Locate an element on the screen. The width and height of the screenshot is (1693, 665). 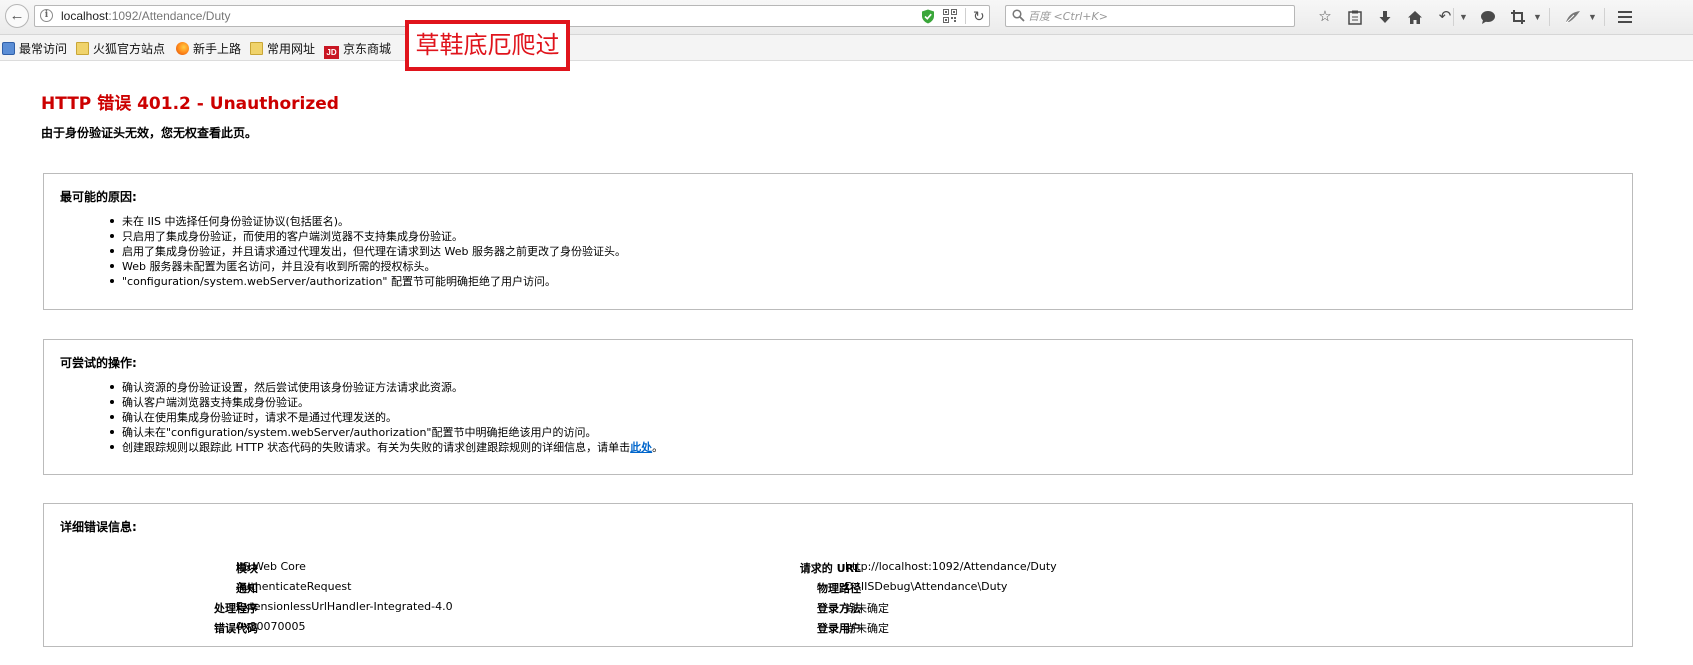
annotation-box: 草鞋底厄爬过 is located at coordinates (487, 45).